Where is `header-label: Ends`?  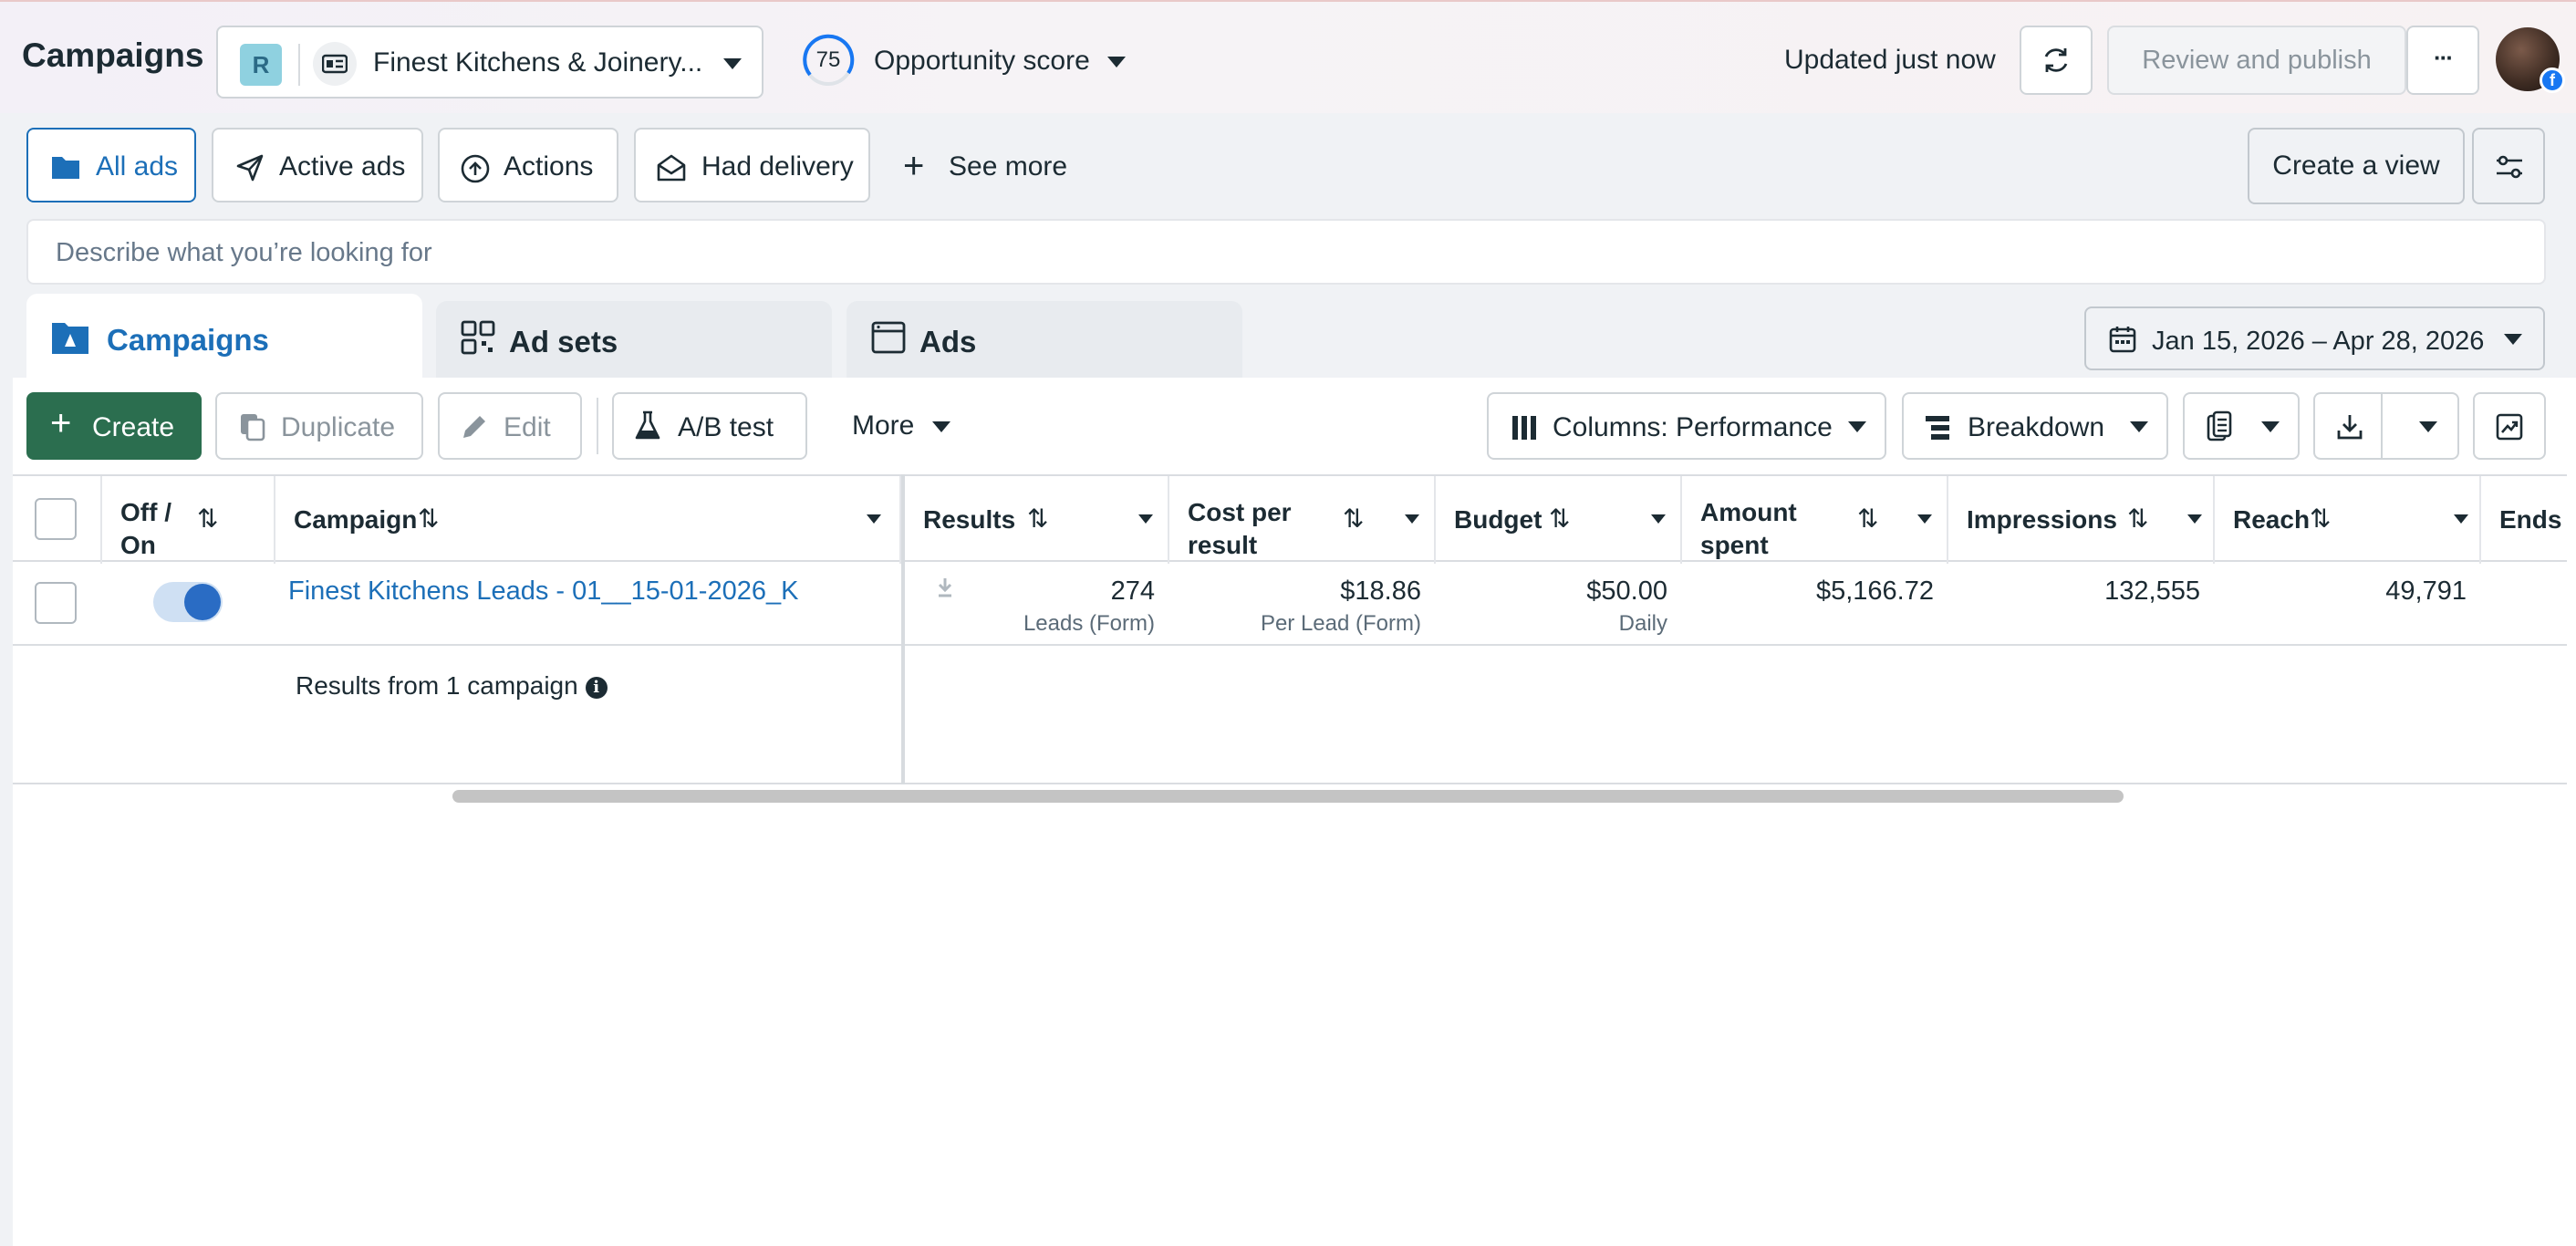
header-label: Ends is located at coordinates (2530, 519).